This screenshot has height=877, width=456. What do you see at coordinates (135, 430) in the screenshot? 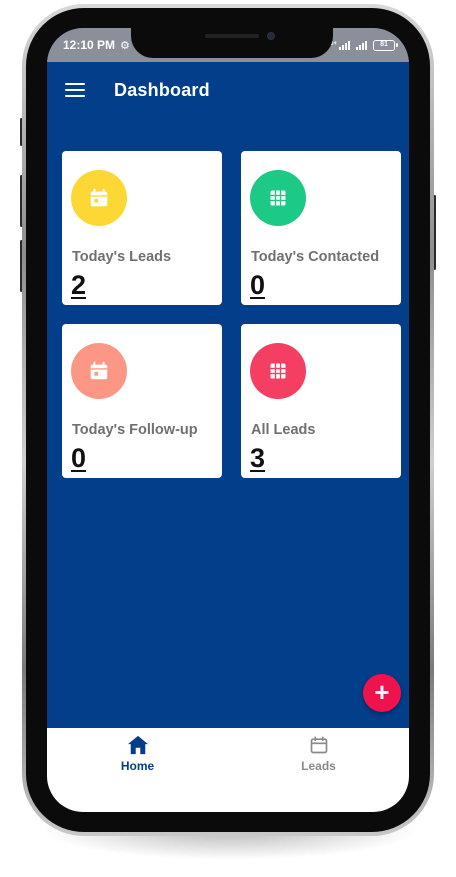
I see `card-label: Today's Follow-up` at bounding box center [135, 430].